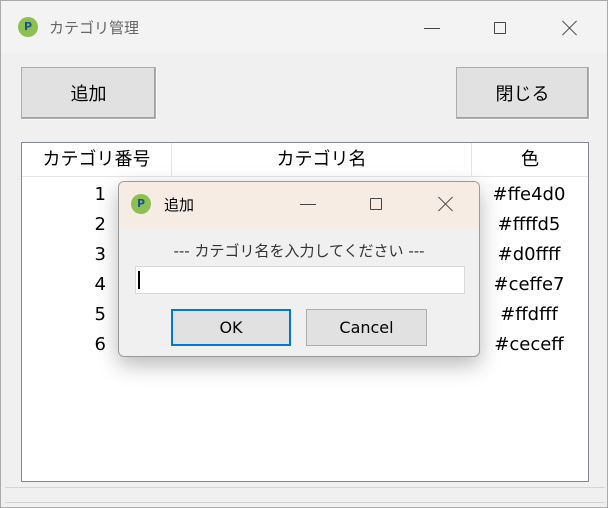 This screenshot has width=608, height=508. Describe the element at coordinates (141, 204) in the screenshot. I see `dialog-app-icon: P` at that location.